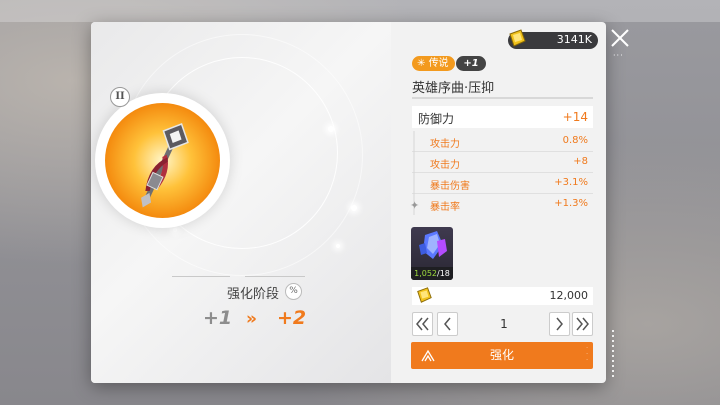 This screenshot has width=720, height=405. Describe the element at coordinates (502, 296) in the screenshot. I see `cost-row: 12,000` at that location.